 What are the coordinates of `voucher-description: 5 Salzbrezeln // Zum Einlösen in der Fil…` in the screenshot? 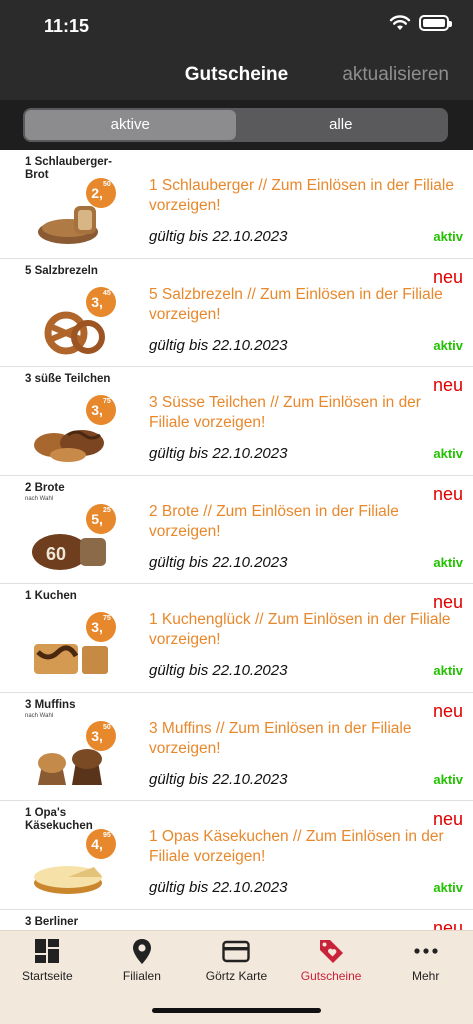 It's located at (296, 304).